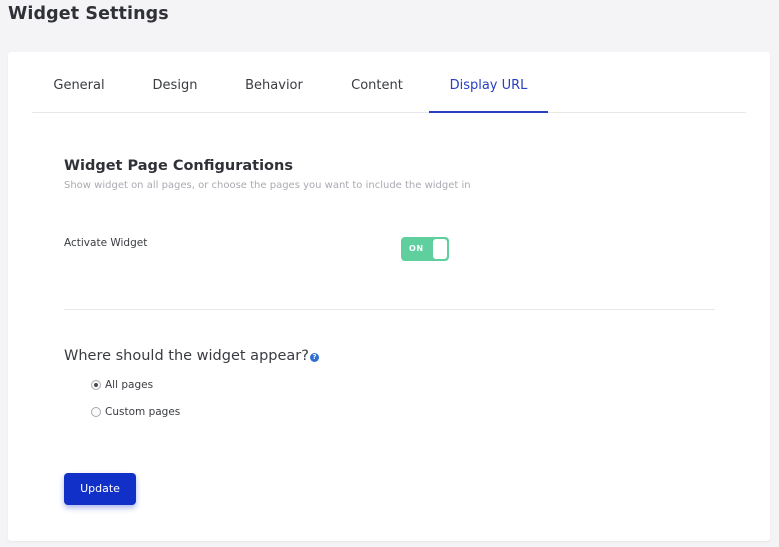 The width and height of the screenshot is (779, 547). Describe the element at coordinates (314, 357) in the screenshot. I see `question-circle-icon: ?` at that location.